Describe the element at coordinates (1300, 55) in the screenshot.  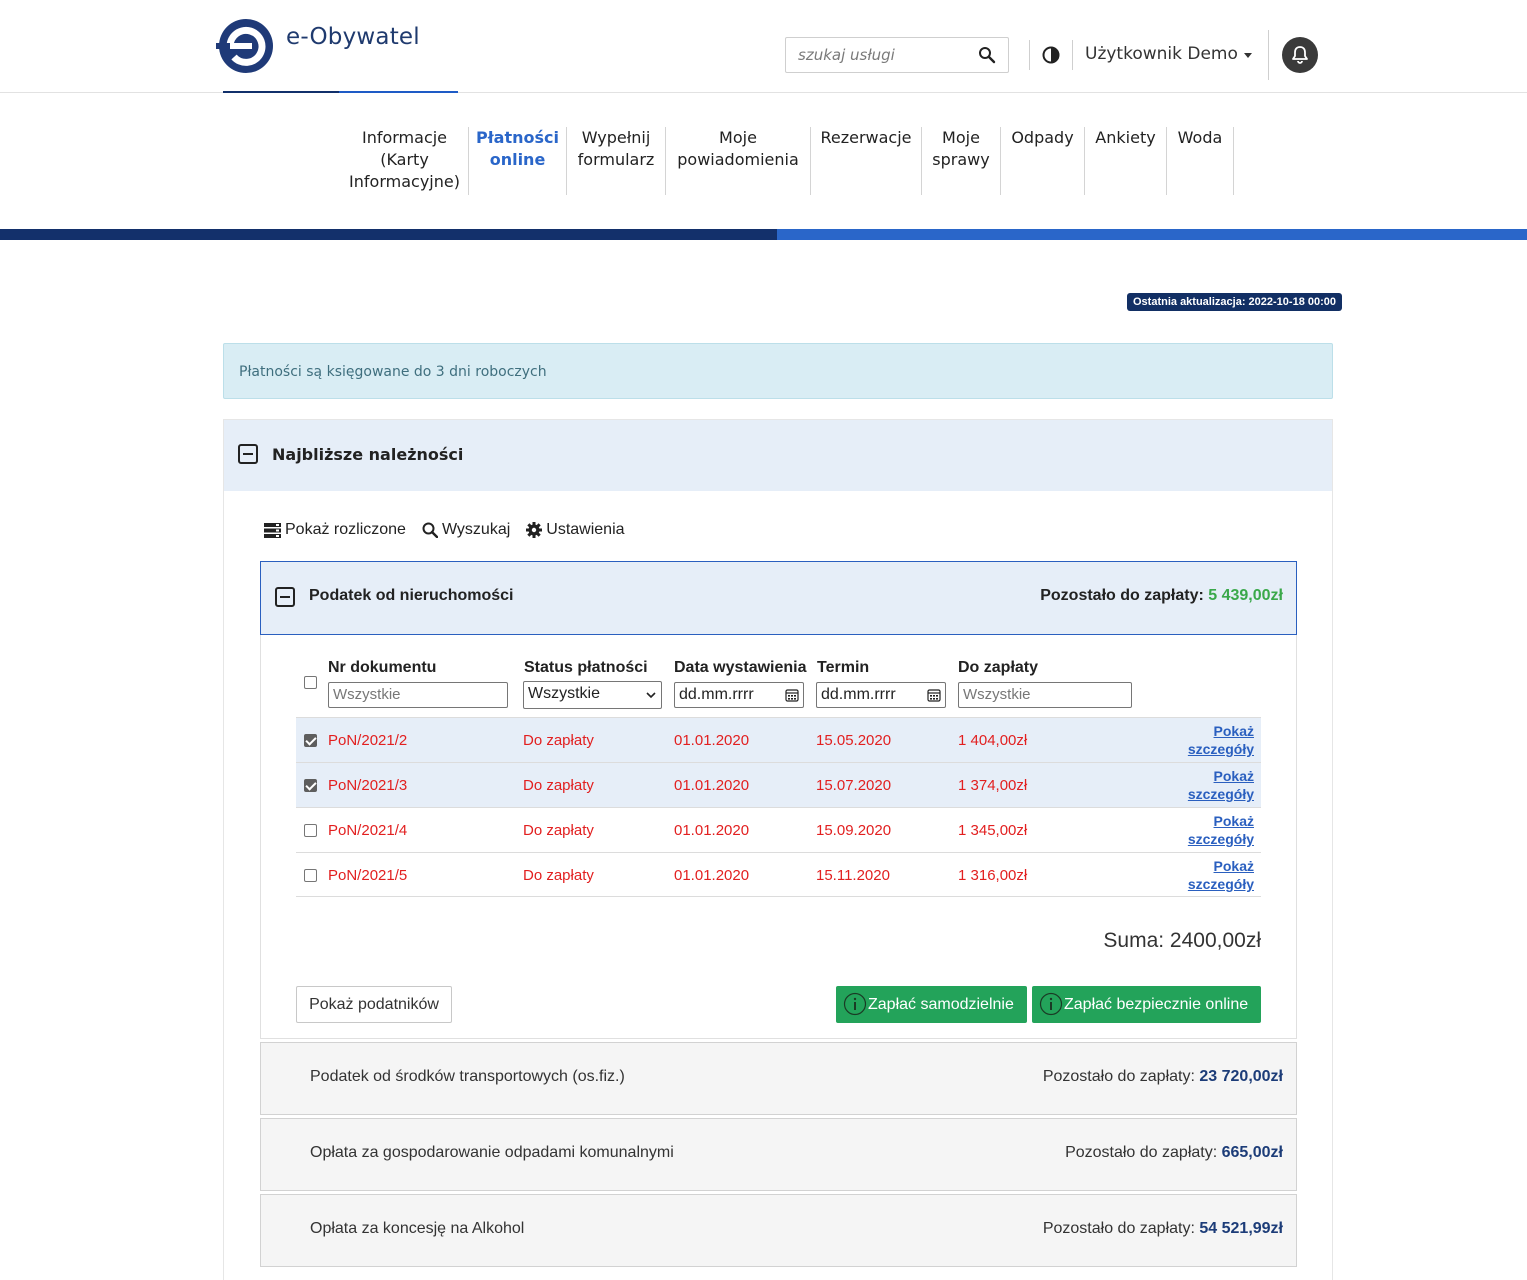
I see `notifications-button` at that location.